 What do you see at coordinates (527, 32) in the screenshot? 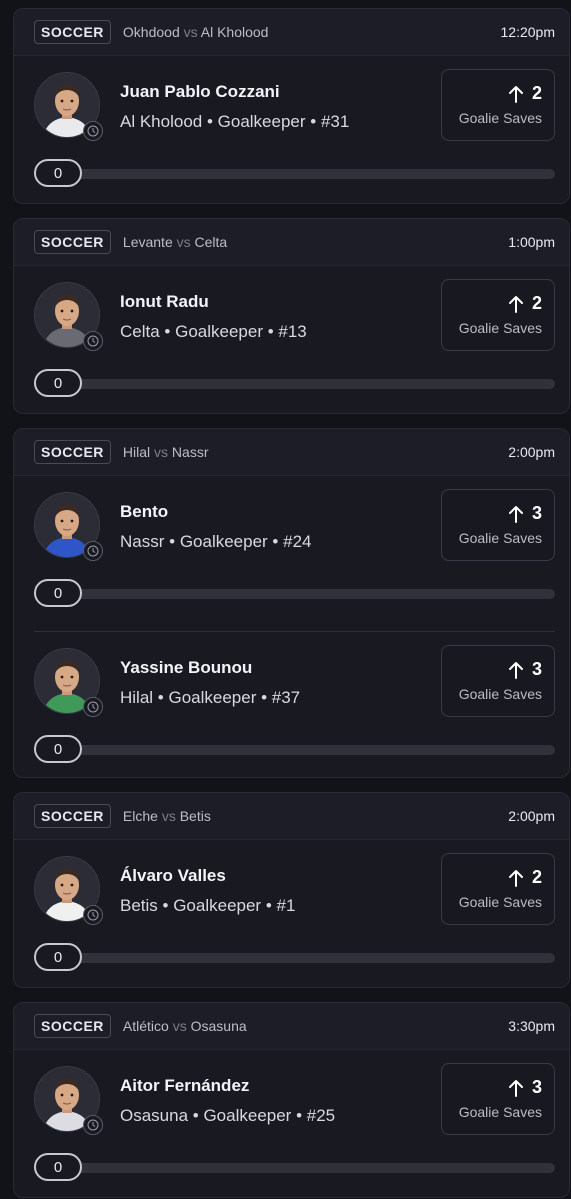
I see `game-time: 12:20pm` at bounding box center [527, 32].